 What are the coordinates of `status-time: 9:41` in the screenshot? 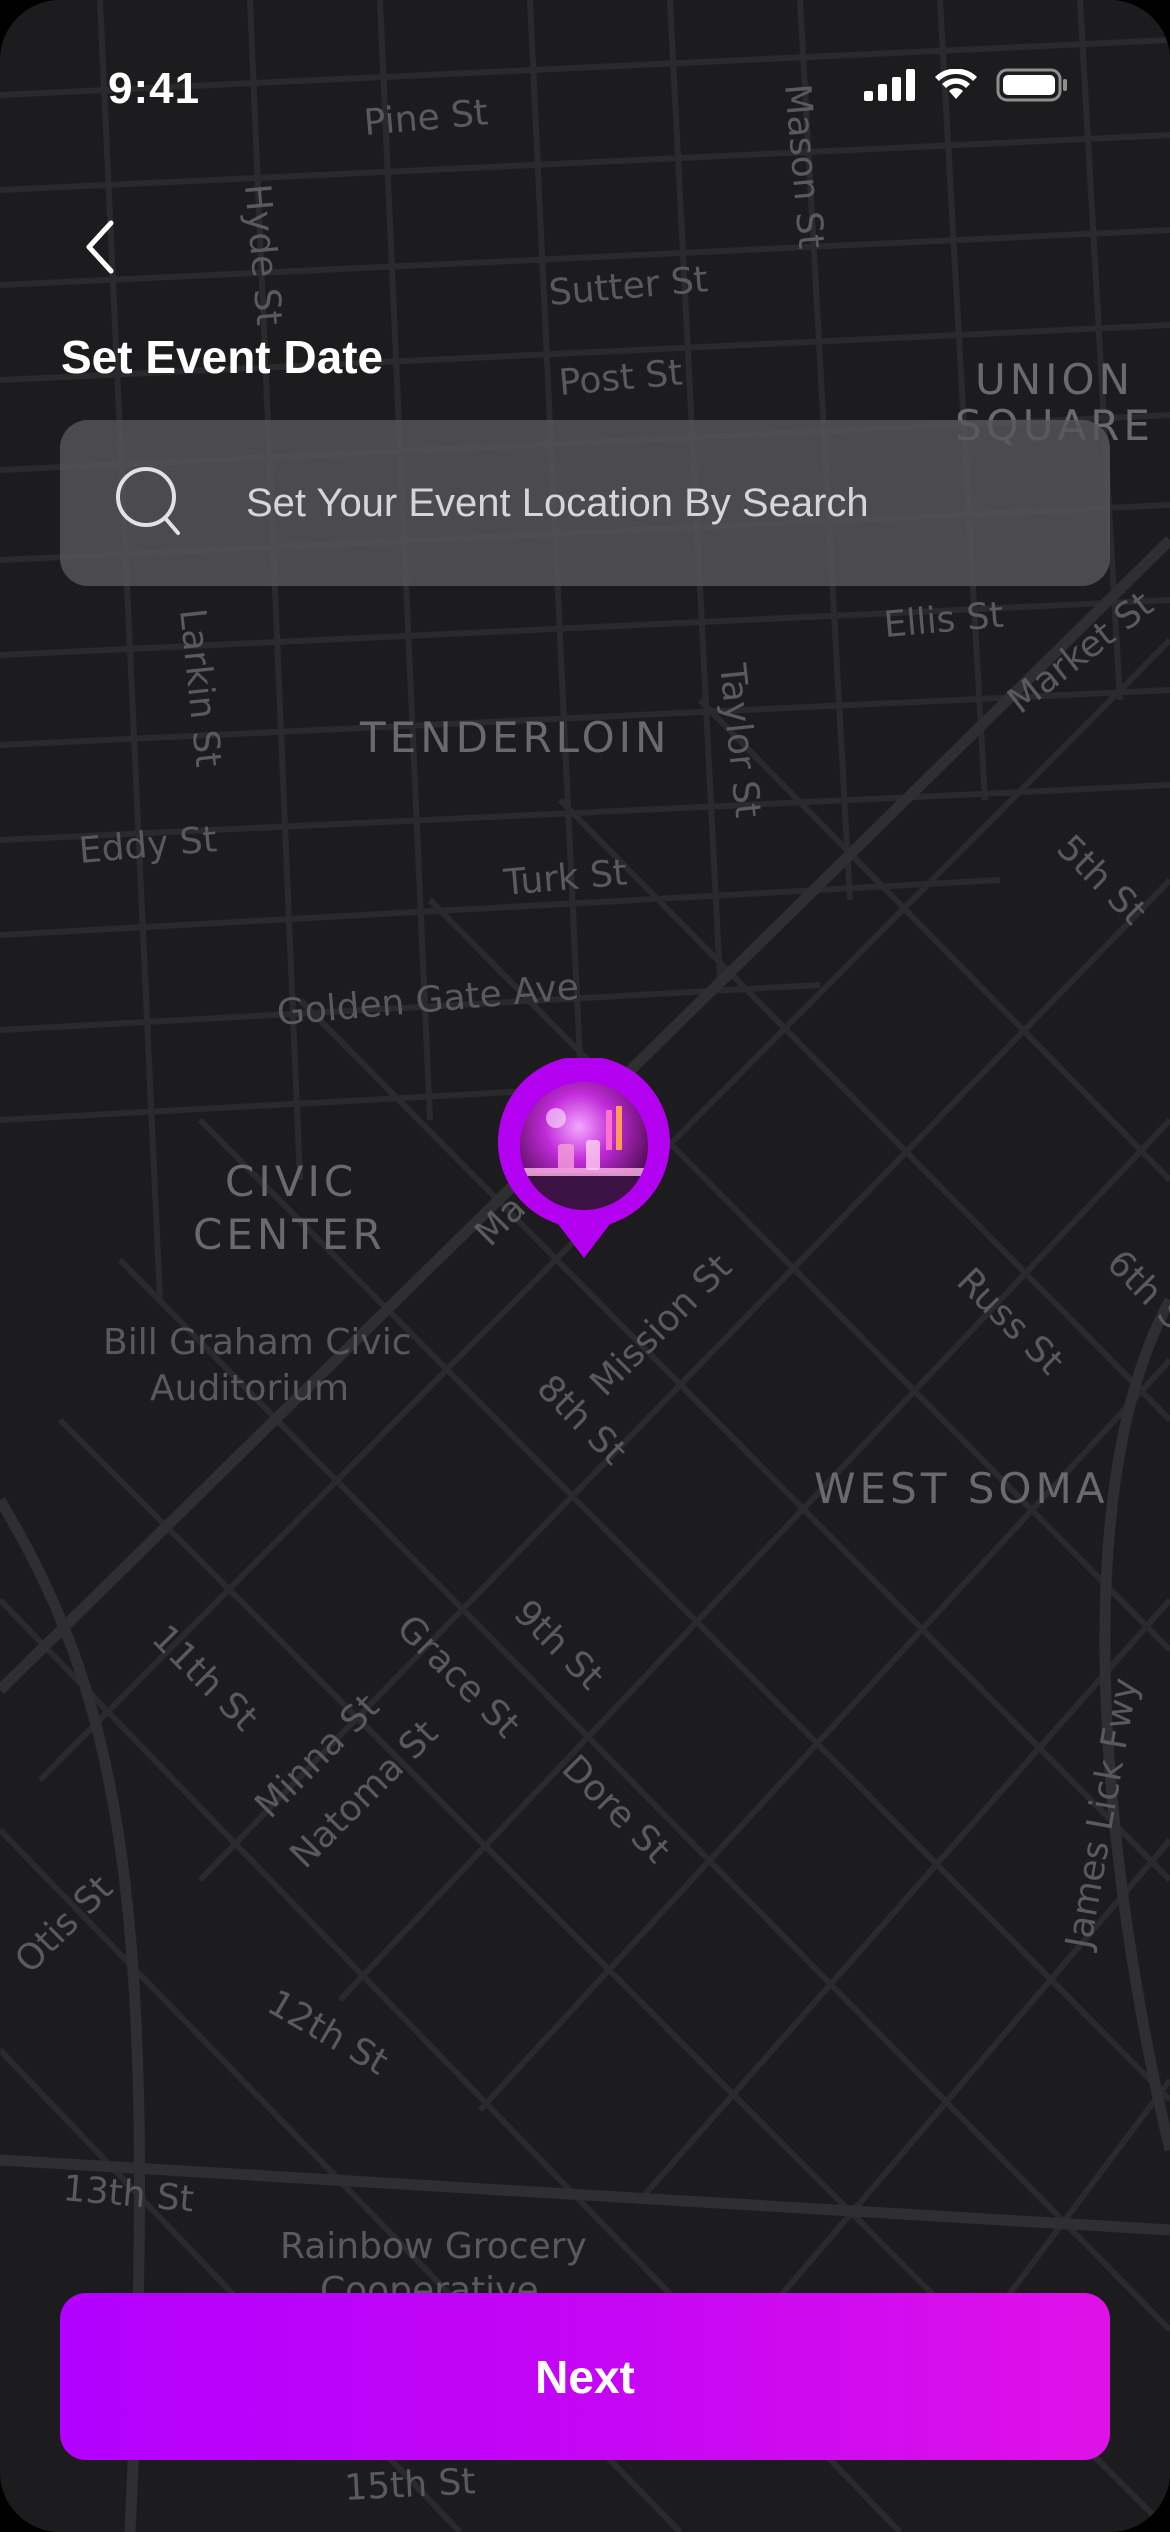 It's located at (154, 88).